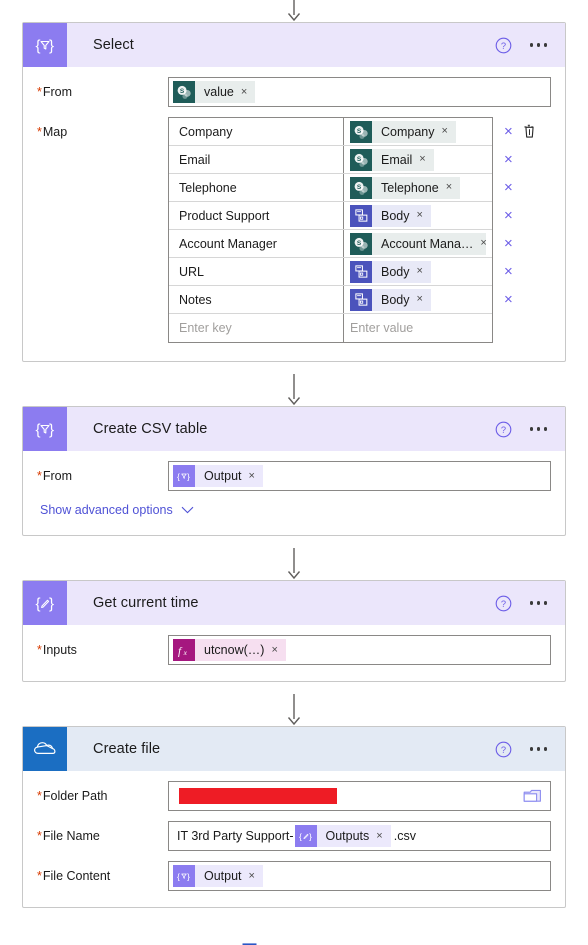 This screenshot has width=588, height=945. What do you see at coordinates (359, 650) in the screenshot?
I see `inputs-input: f x utcnow(…) ×` at bounding box center [359, 650].